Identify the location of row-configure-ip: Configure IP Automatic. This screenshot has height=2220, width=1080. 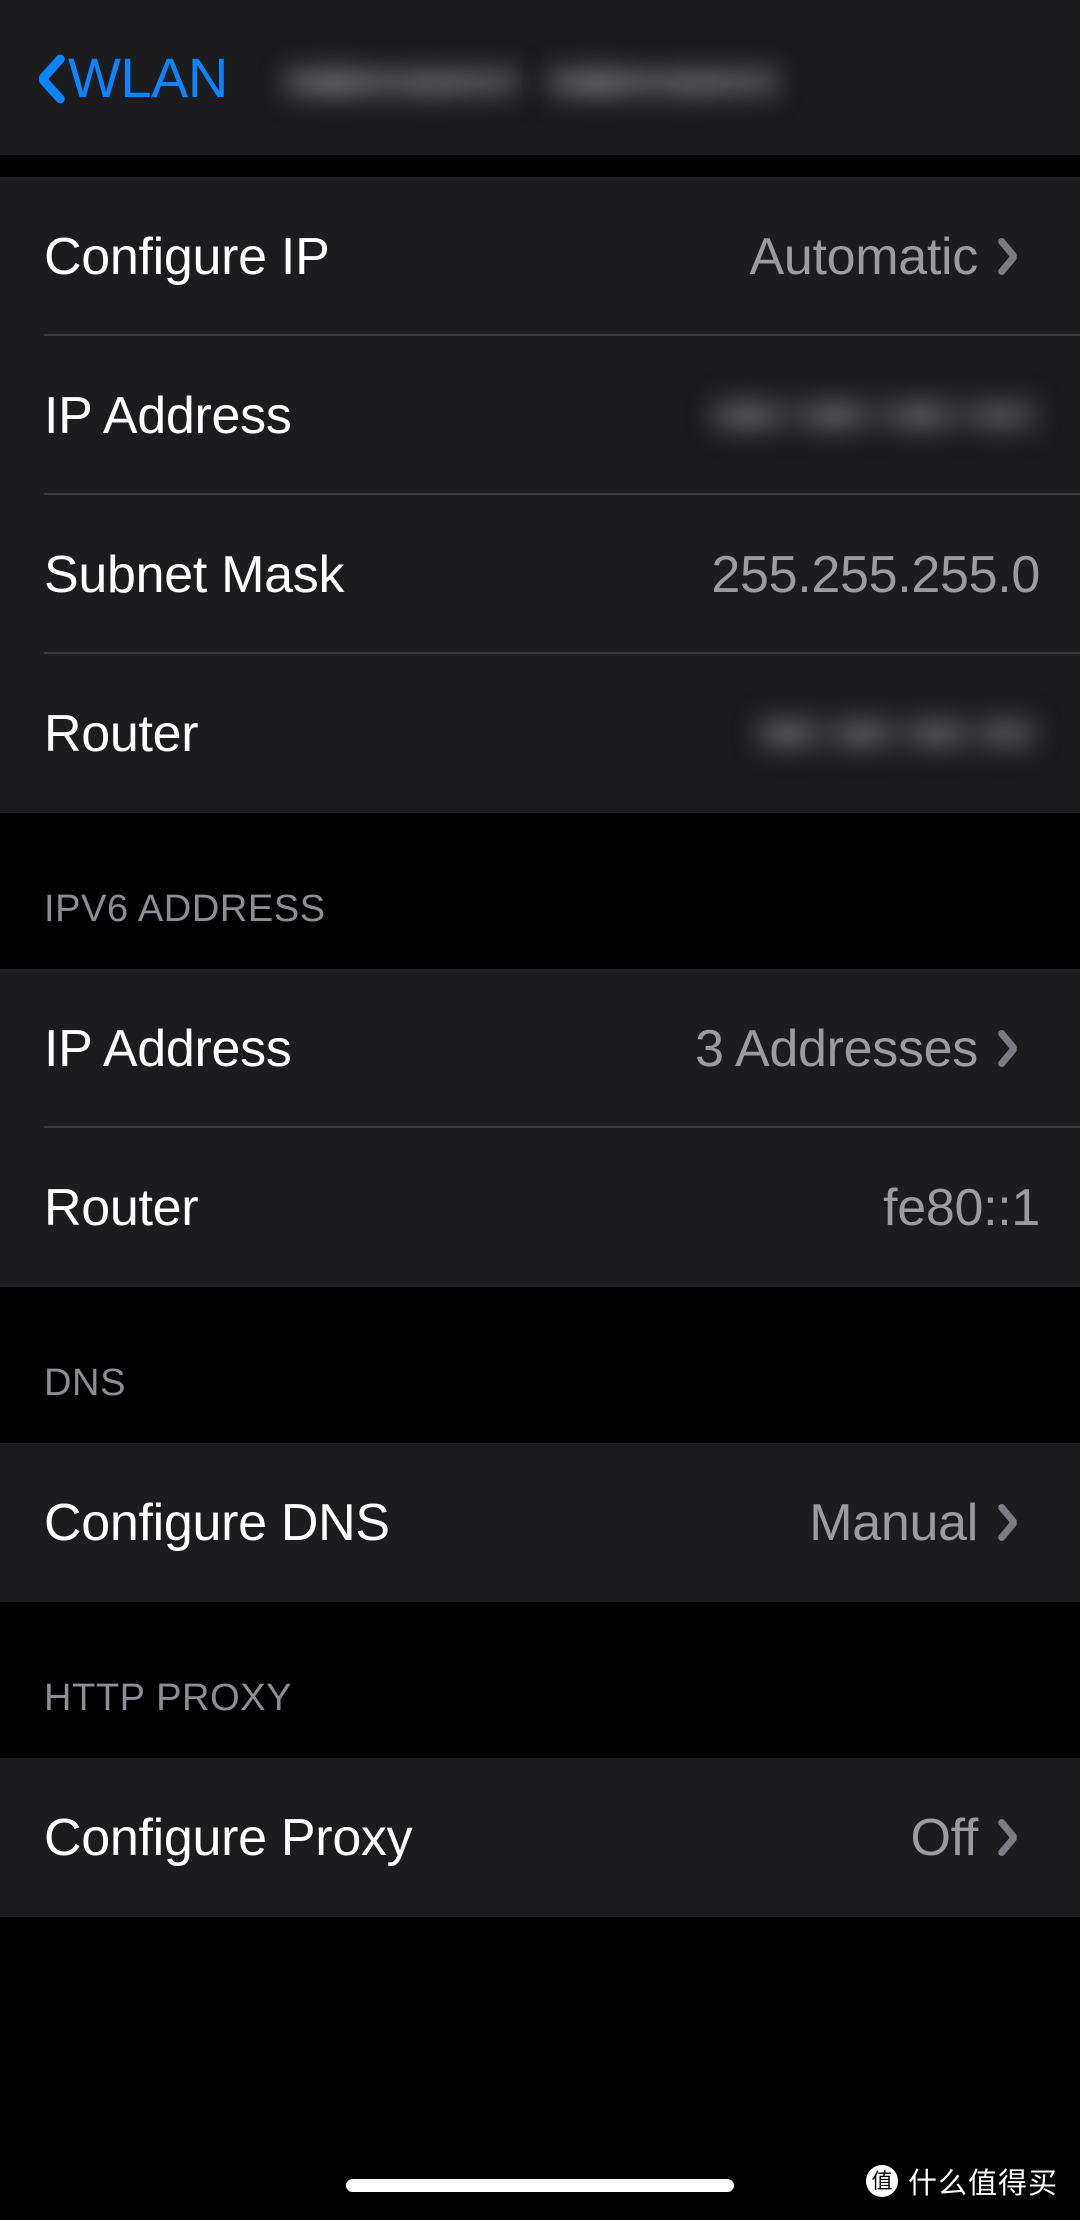
(540, 256).